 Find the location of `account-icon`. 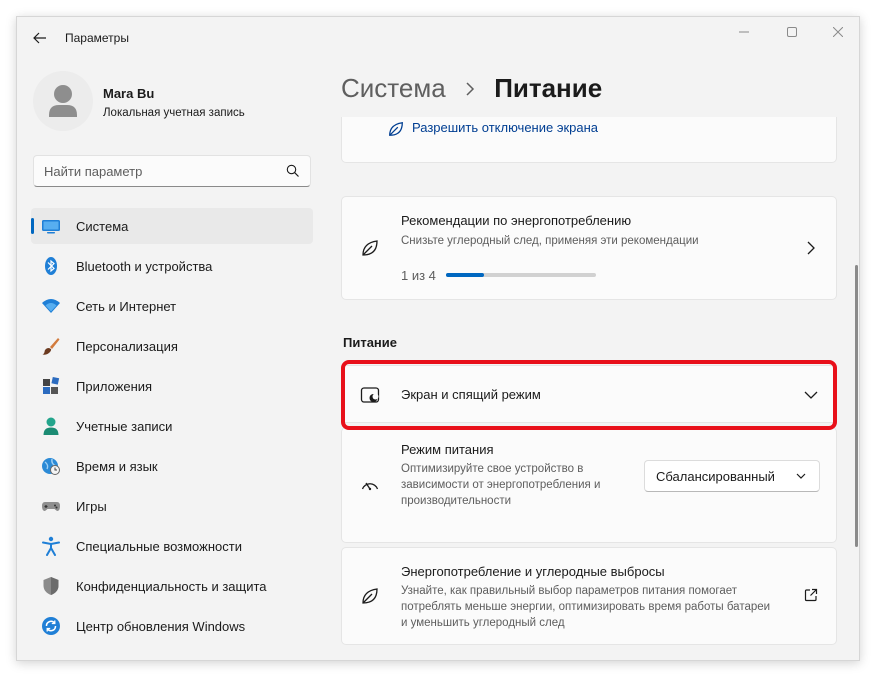

account-icon is located at coordinates (51, 426).